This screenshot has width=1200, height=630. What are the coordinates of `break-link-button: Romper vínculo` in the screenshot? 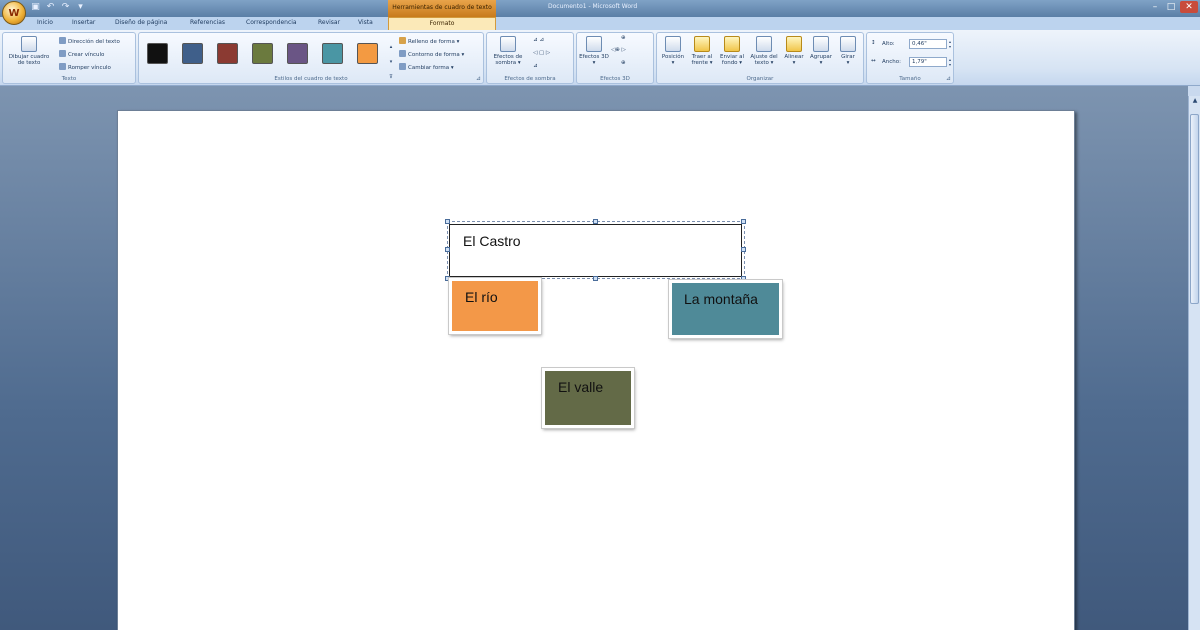 It's located at (85, 67).